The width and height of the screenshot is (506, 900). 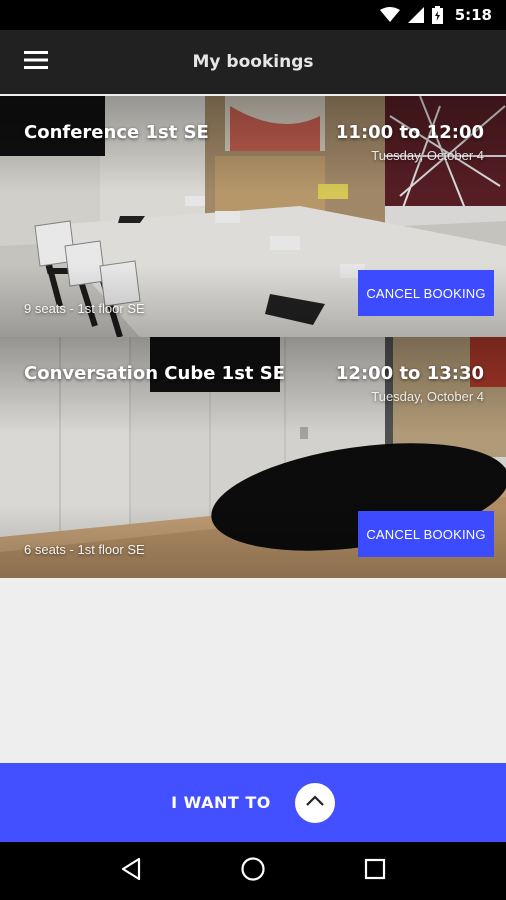 I want to click on home-icon, so click(x=253, y=871).